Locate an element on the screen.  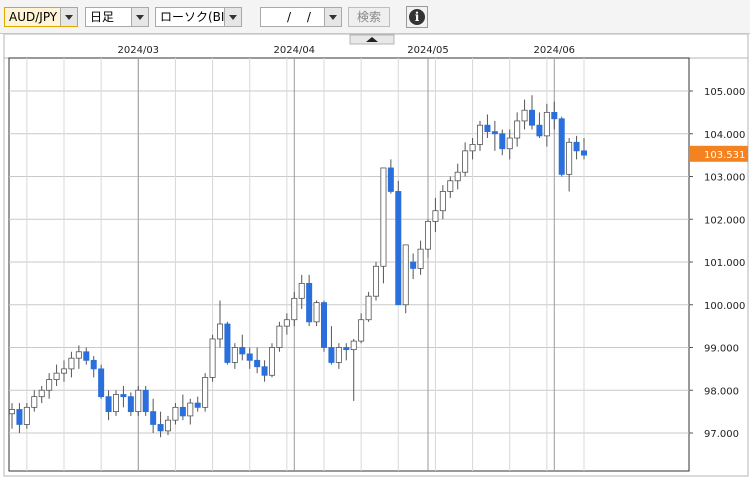
y-tick-label: 98.000 is located at coordinates (721, 391).